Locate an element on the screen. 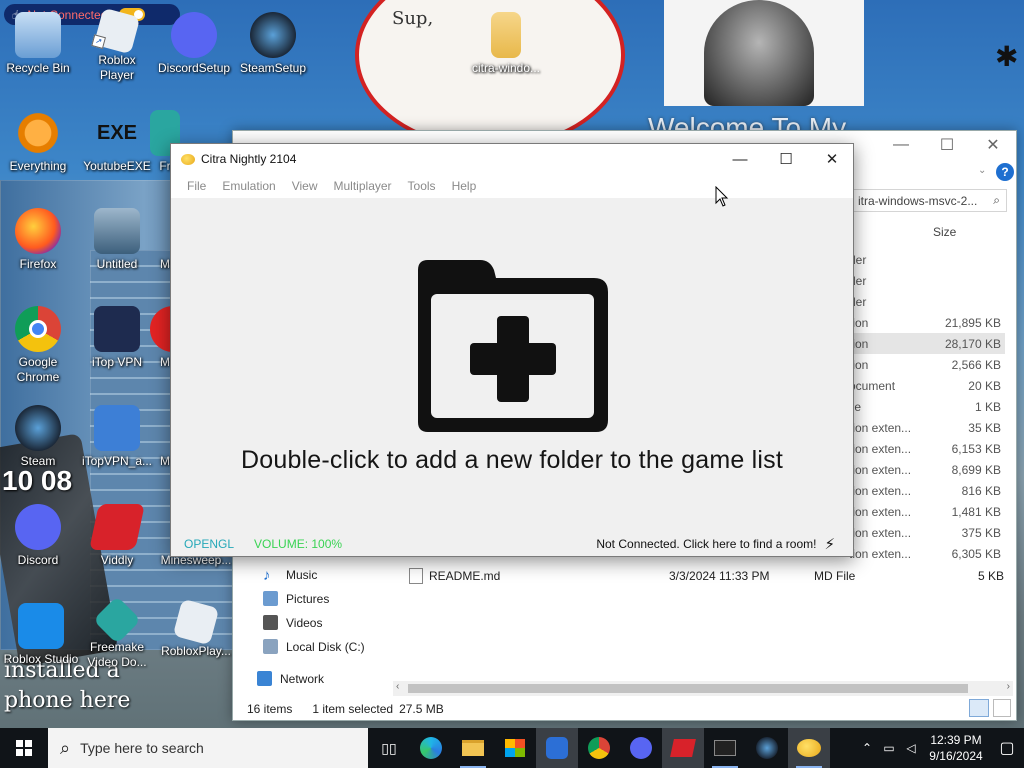 Image resolution: width=1024 pixels, height=768 pixels. start-button is located at coordinates (24, 748).